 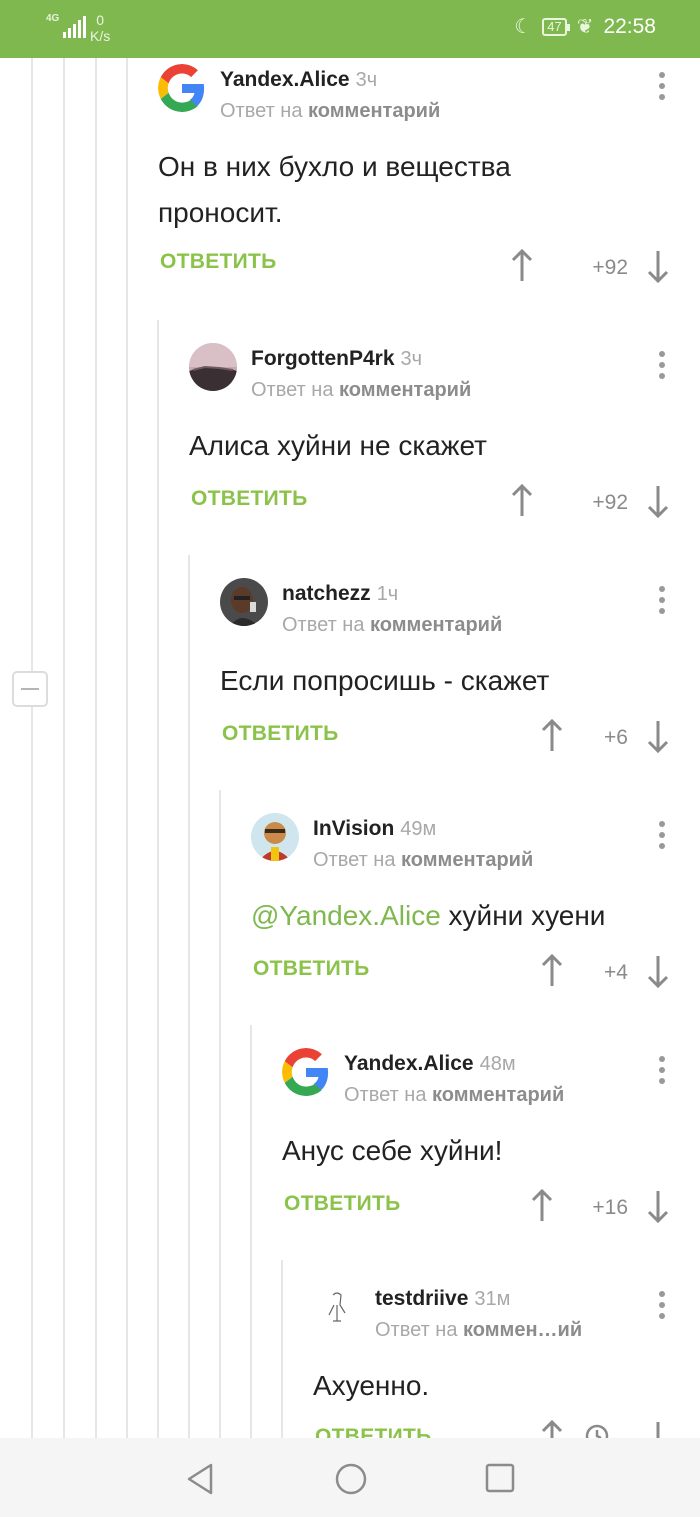 I want to click on sketch-avatar, so click(x=337, y=1307).